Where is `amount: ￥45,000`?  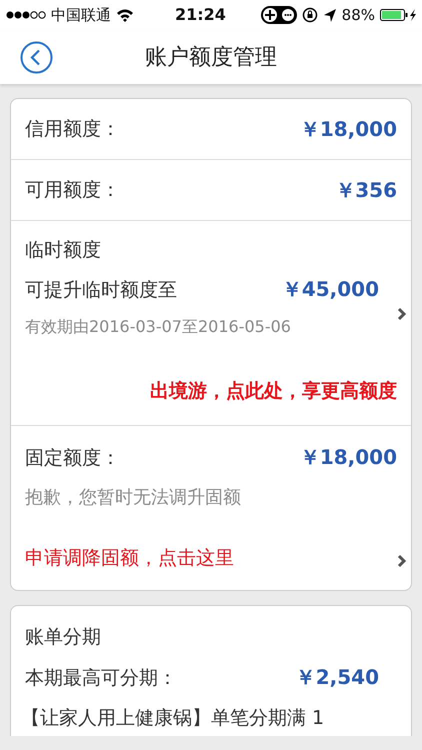
amount: ￥45,000 is located at coordinates (330, 289).